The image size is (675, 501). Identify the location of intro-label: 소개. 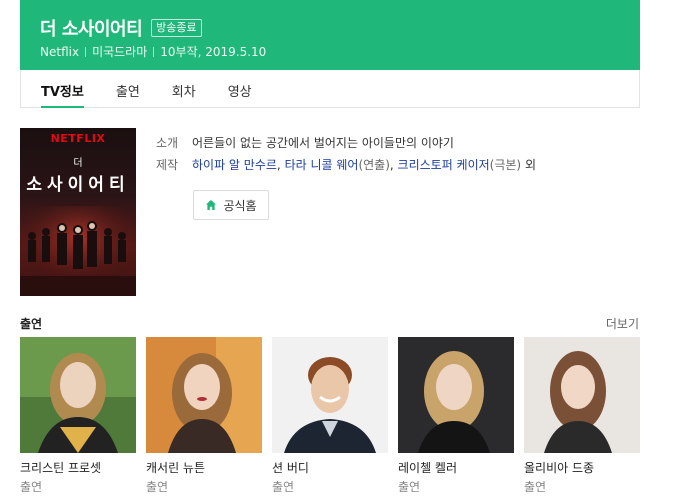
(167, 143).